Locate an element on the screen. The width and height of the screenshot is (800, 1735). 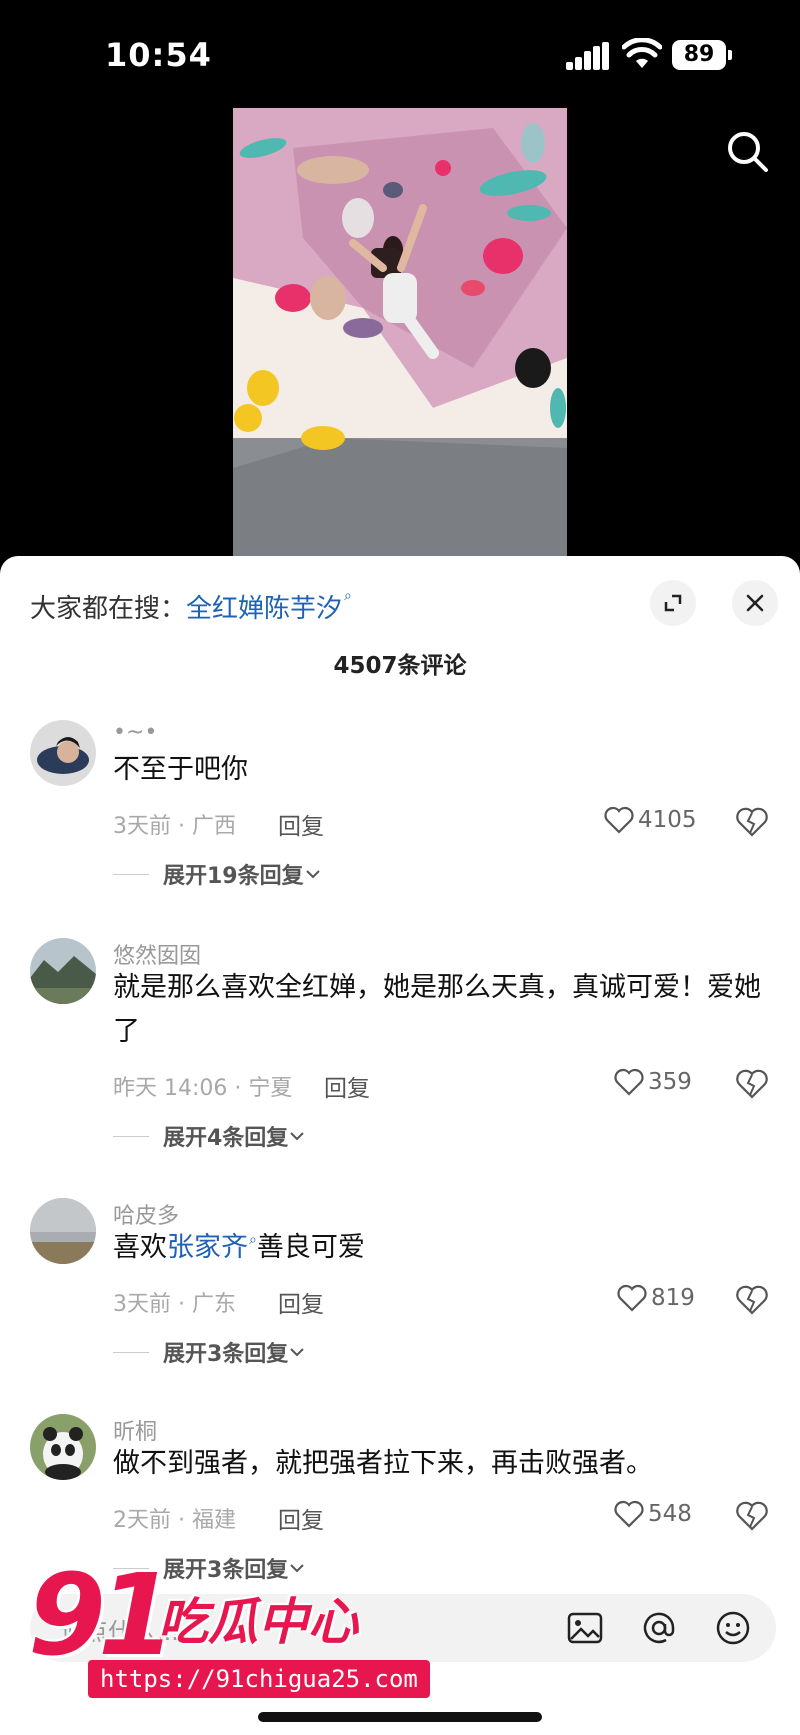
emoji-icon is located at coordinates (733, 1628).